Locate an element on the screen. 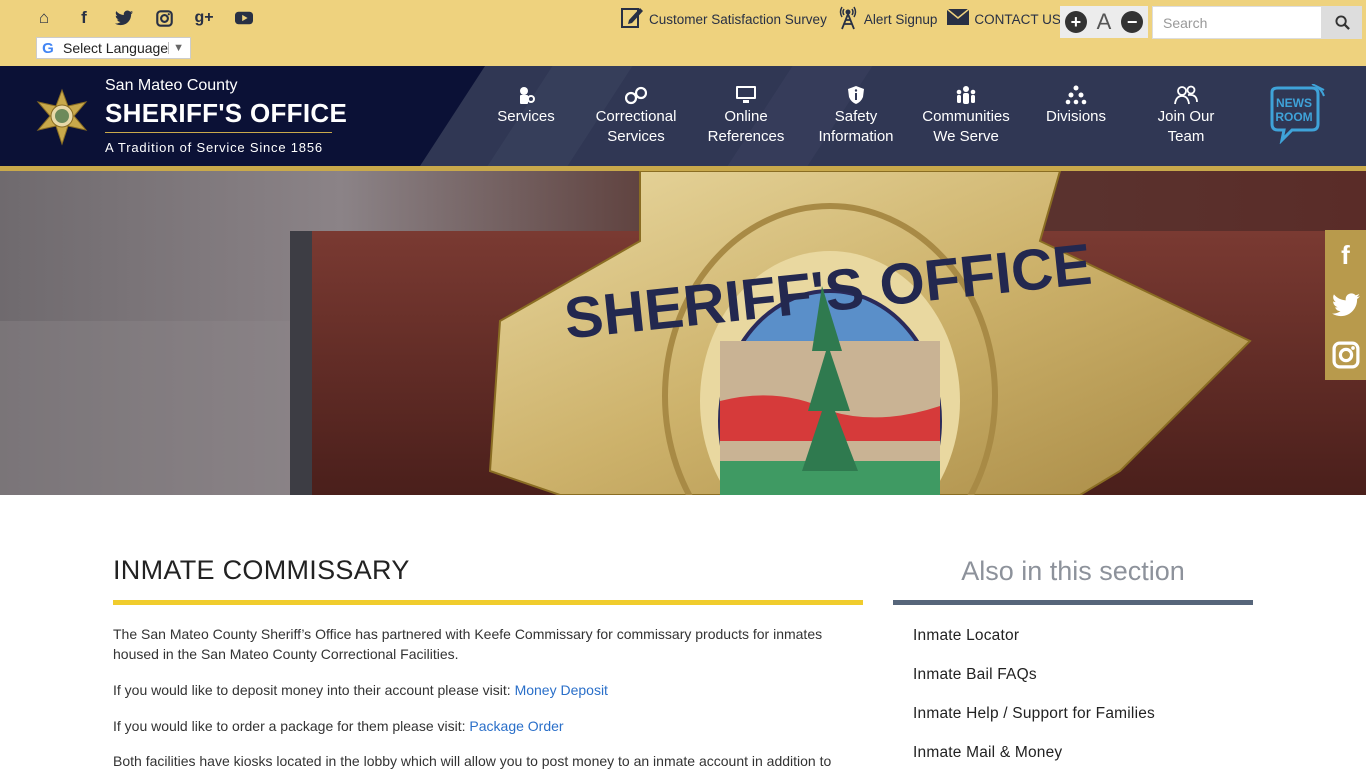 Image resolution: width=1366 pixels, height=771 pixels. contact-label: CONTACT US is located at coordinates (1017, 19).